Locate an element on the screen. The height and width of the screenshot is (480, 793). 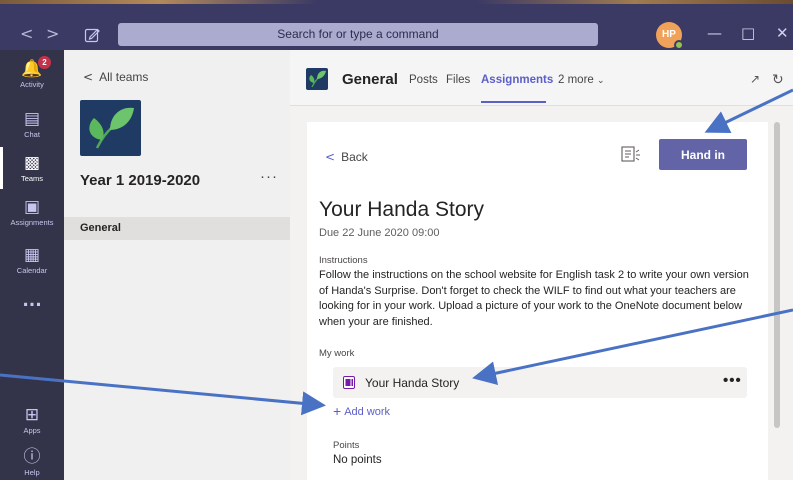
avatar: HP is located at coordinates (670, 36).